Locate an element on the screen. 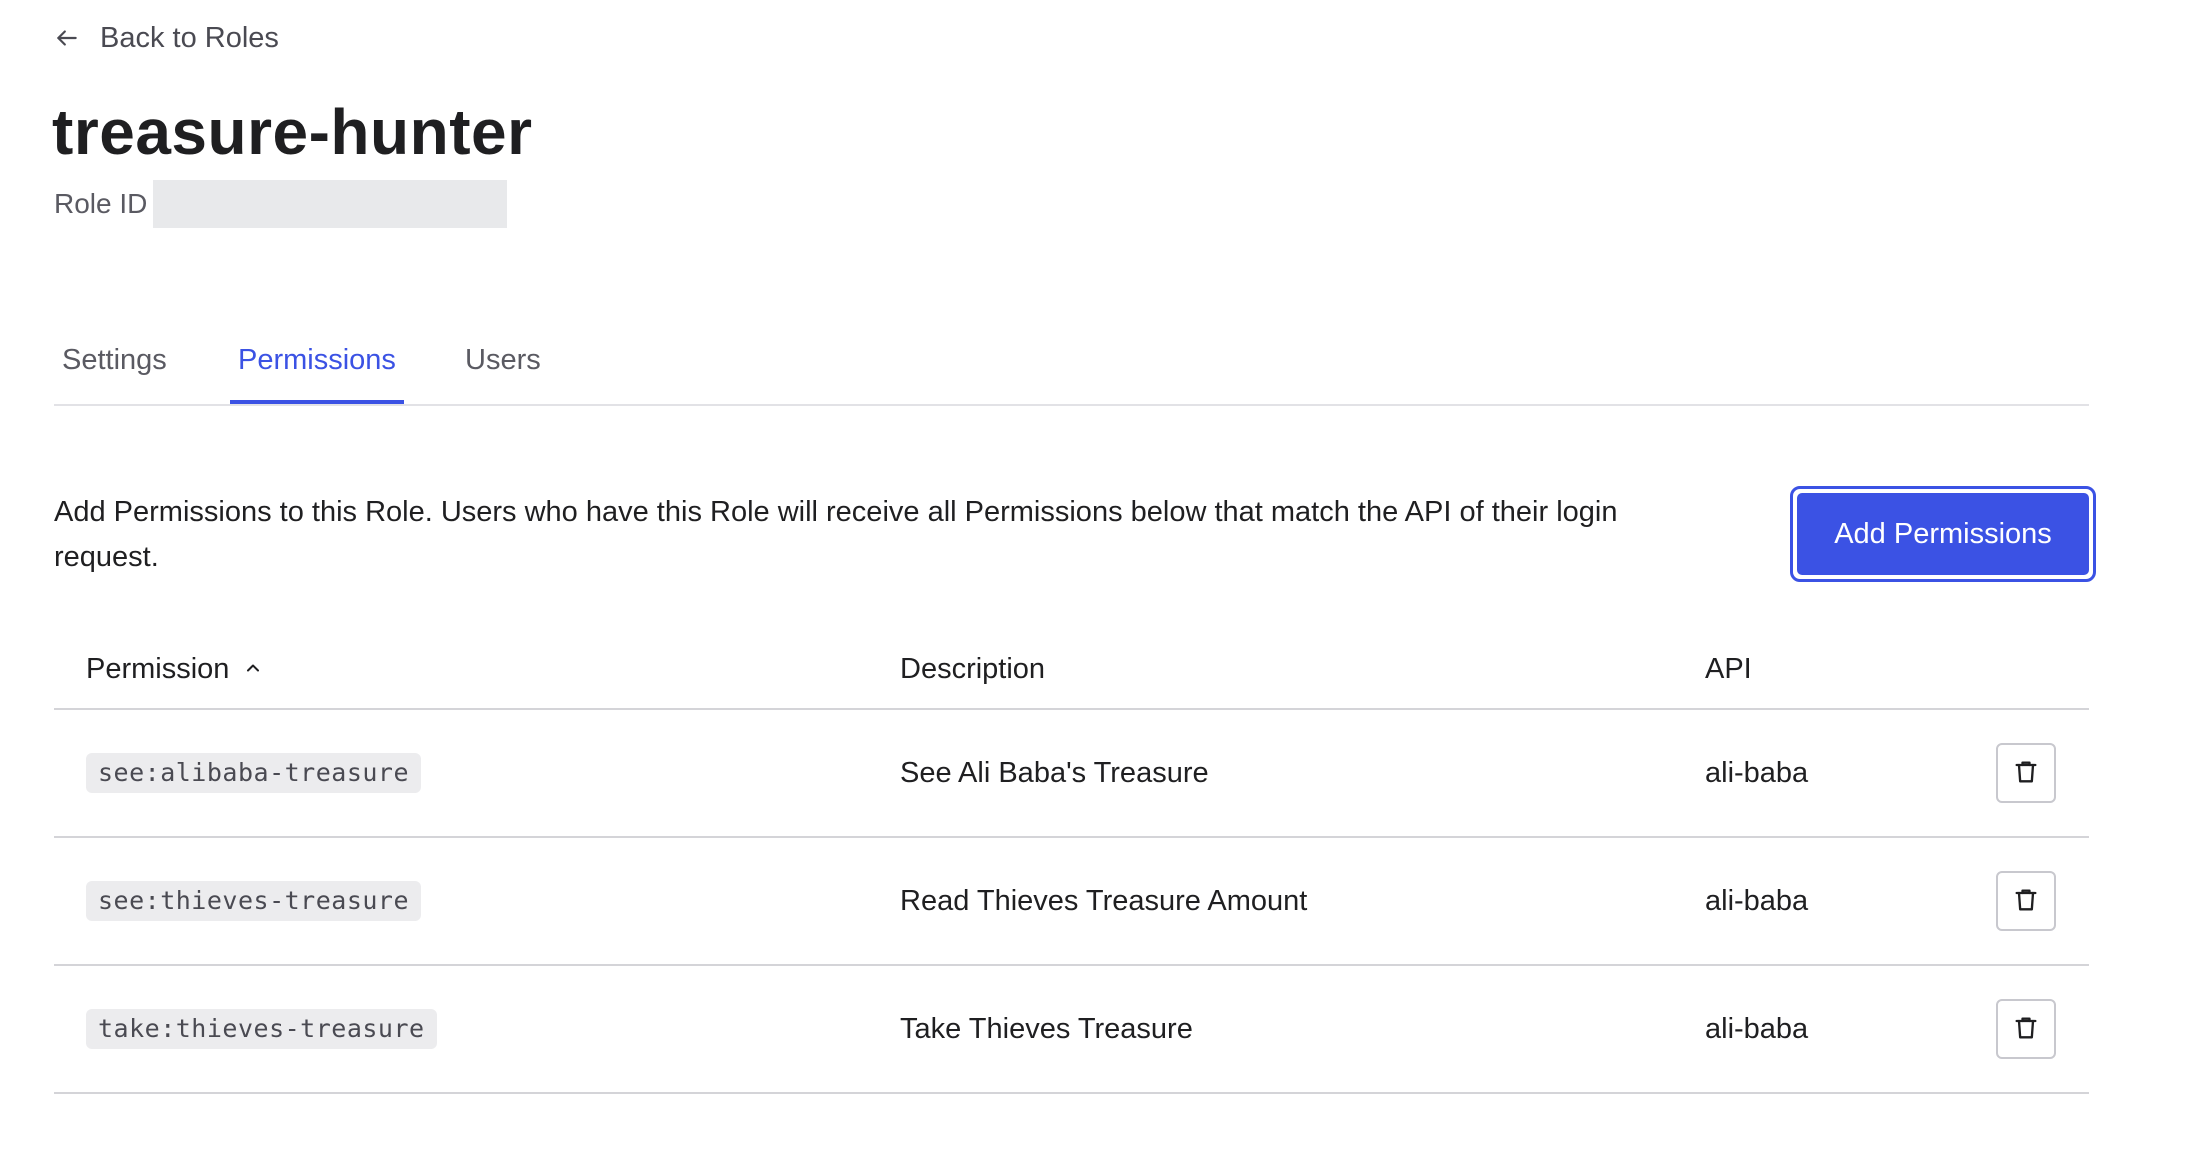 This screenshot has width=2200, height=1166. permission-code: see:alibaba-treasure is located at coordinates (254, 773).